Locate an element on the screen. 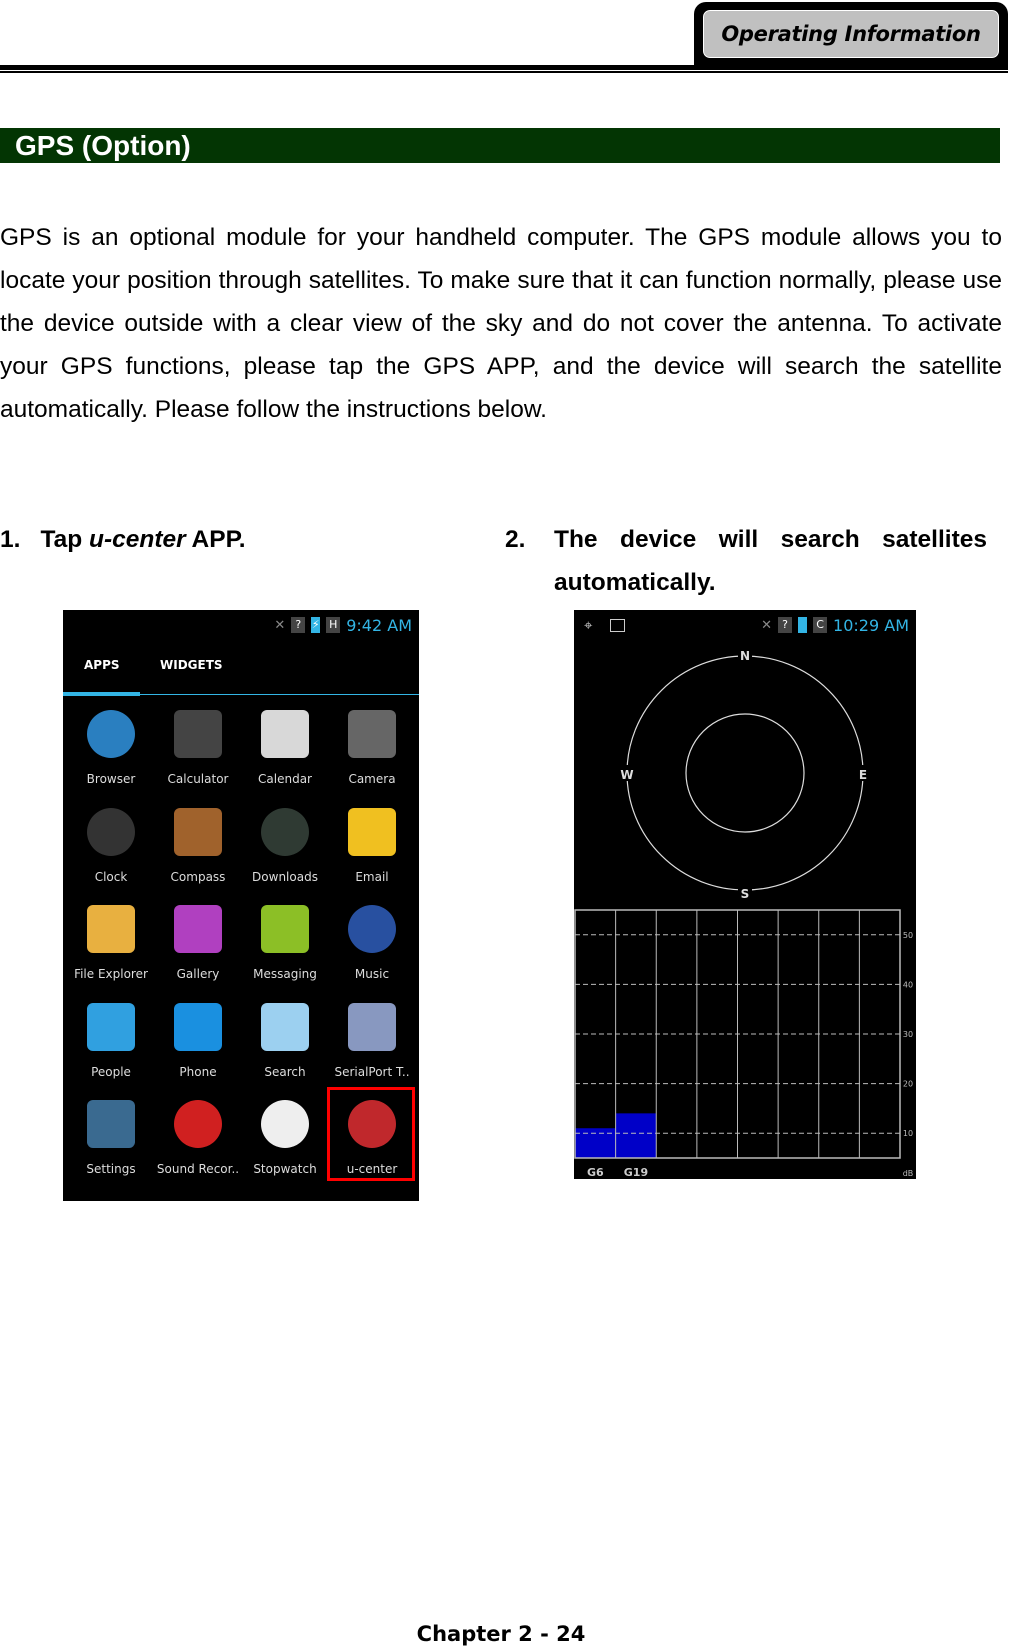 The image size is (1010, 1651). folder-icon is located at coordinates (111, 929).